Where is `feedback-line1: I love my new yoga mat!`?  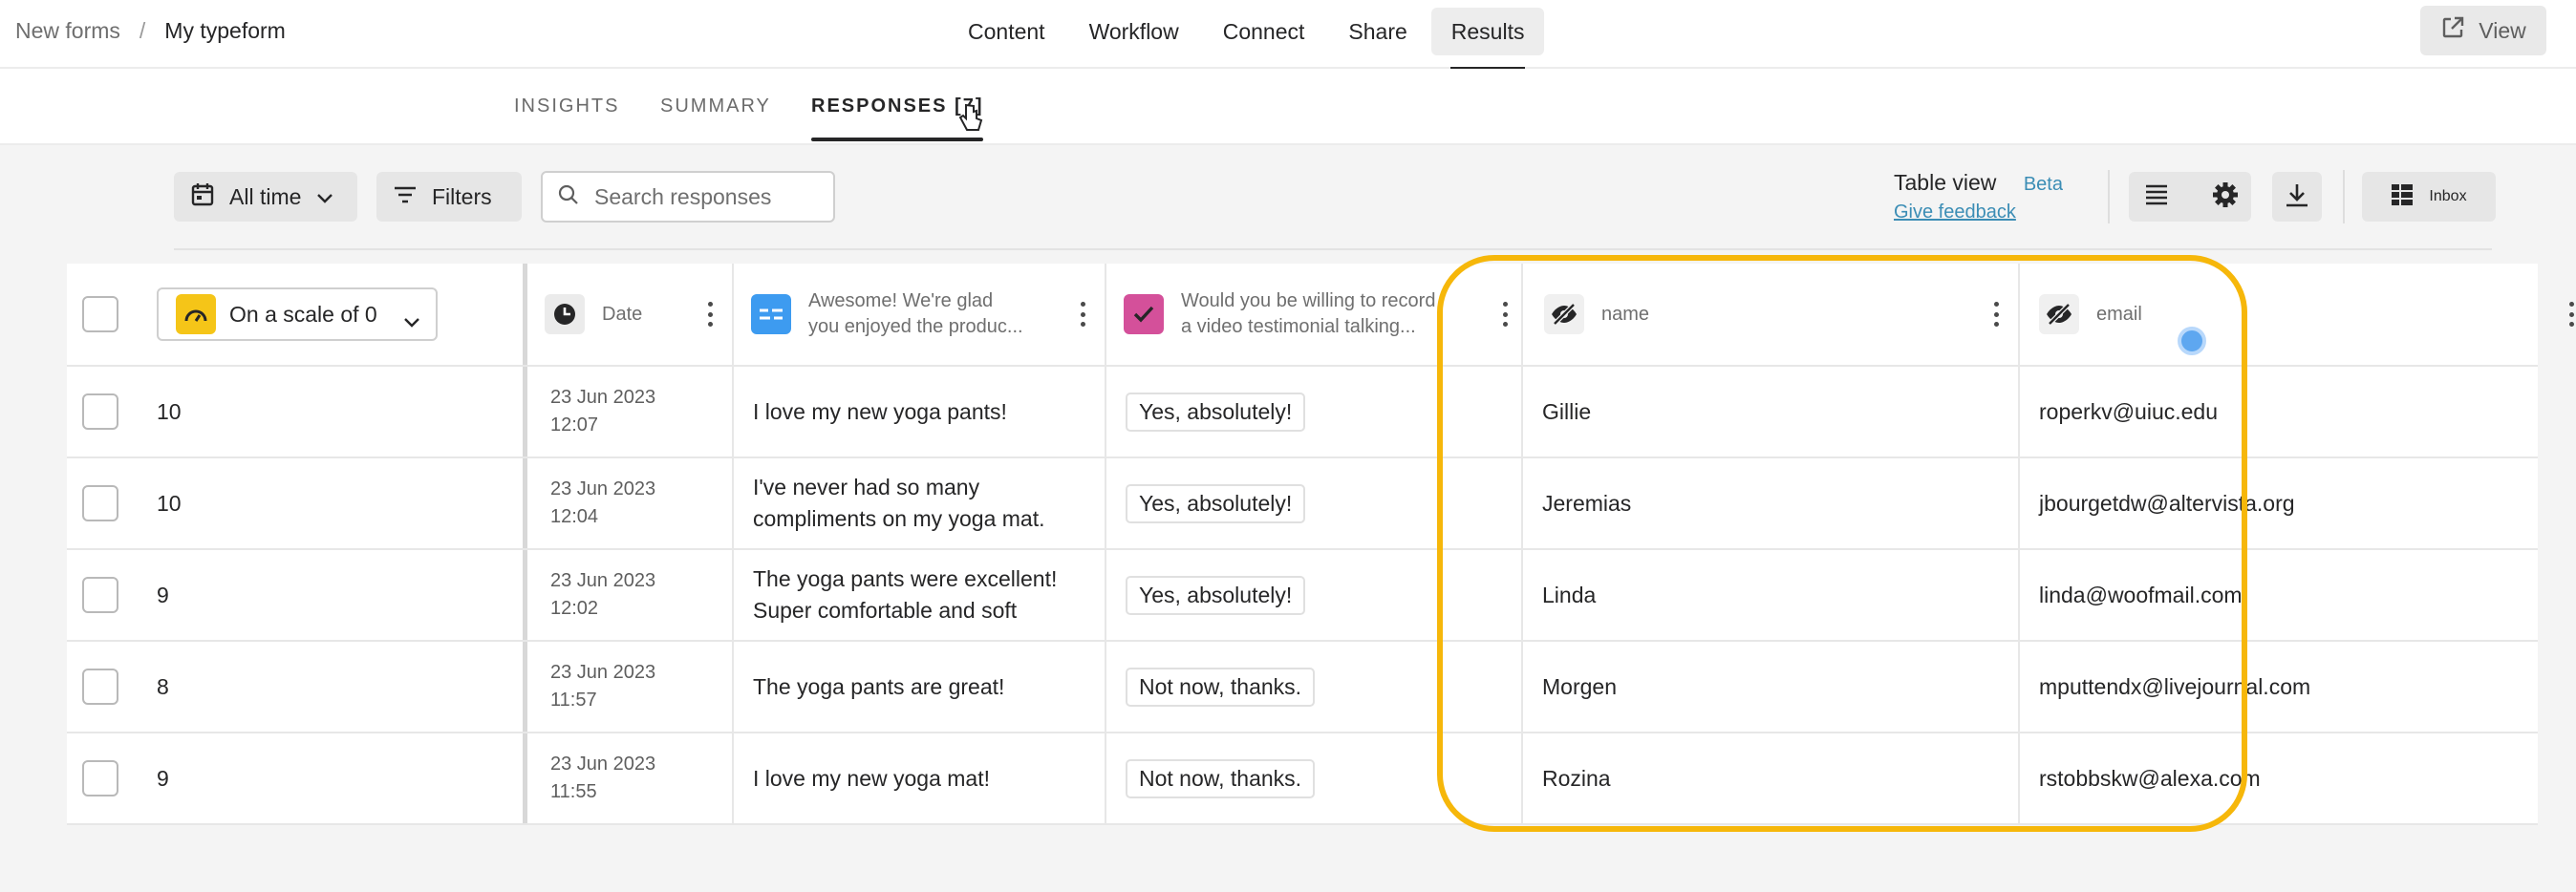
feedback-line1: I love my new yoga mat! is located at coordinates (871, 778).